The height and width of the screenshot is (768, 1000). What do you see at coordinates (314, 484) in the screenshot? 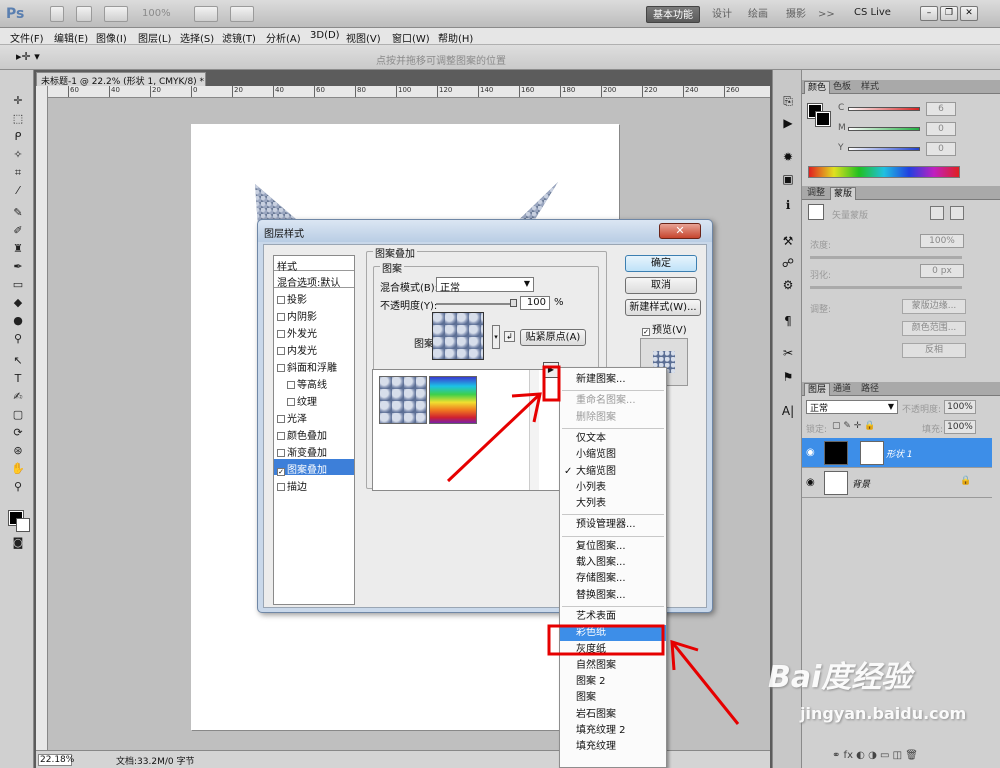
I see `style-item: 描边` at bounding box center [314, 484].